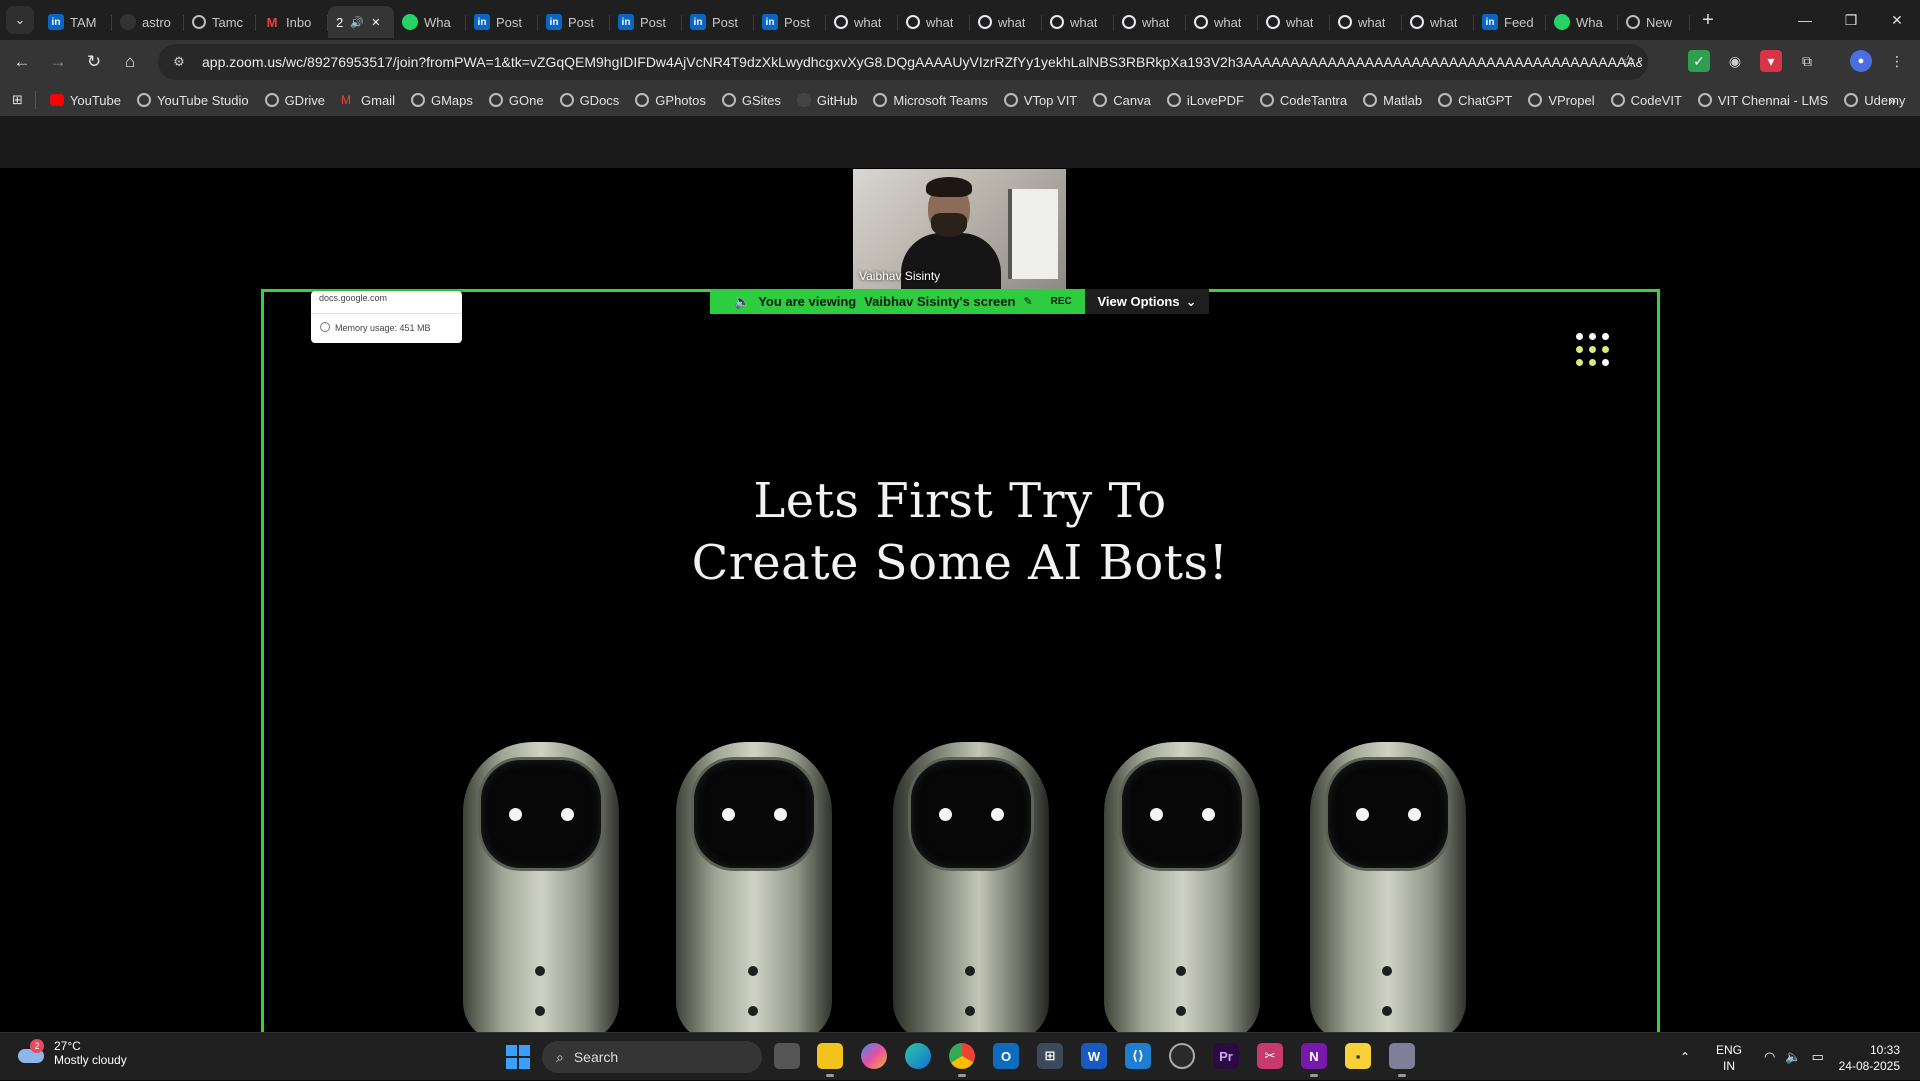 The image size is (1920, 1081). What do you see at coordinates (1314, 1060) in the screenshot?
I see `onenote-icon: N` at bounding box center [1314, 1060].